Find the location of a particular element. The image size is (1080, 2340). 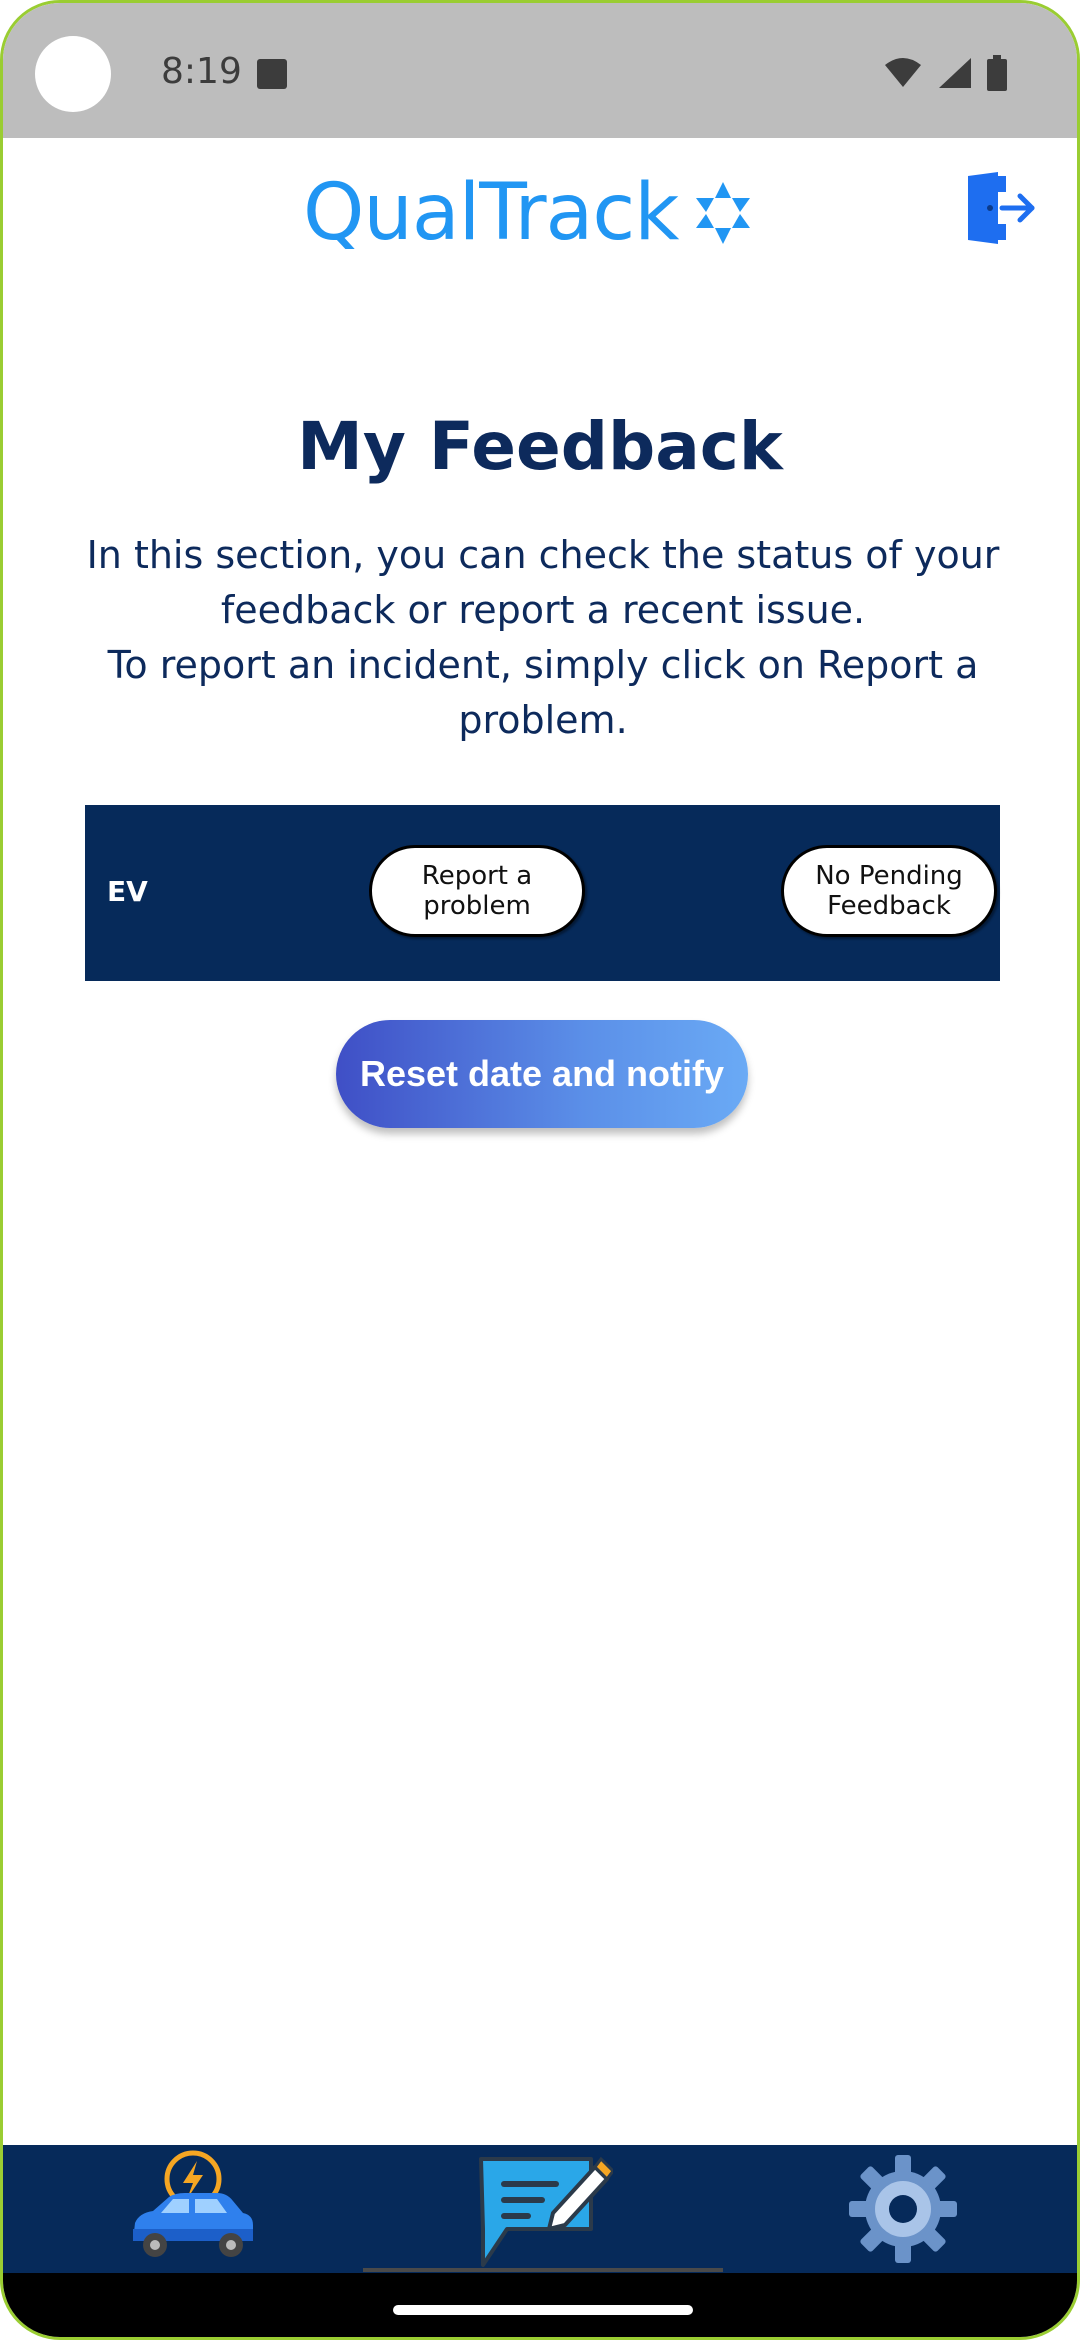

camera-cutout is located at coordinates (73, 74).